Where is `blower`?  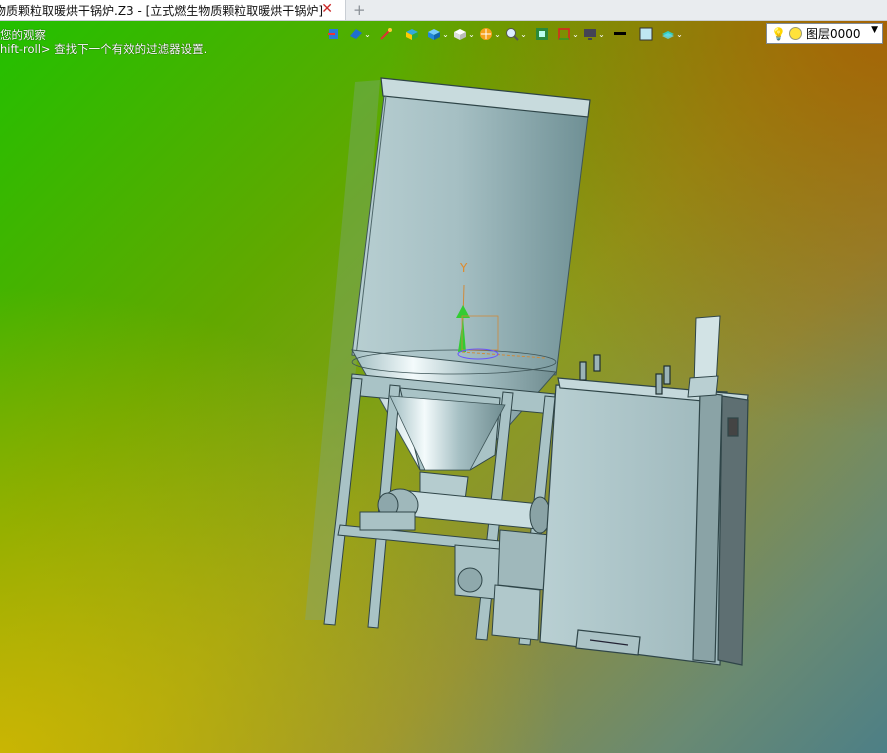
blower is located at coordinates (502, 585).